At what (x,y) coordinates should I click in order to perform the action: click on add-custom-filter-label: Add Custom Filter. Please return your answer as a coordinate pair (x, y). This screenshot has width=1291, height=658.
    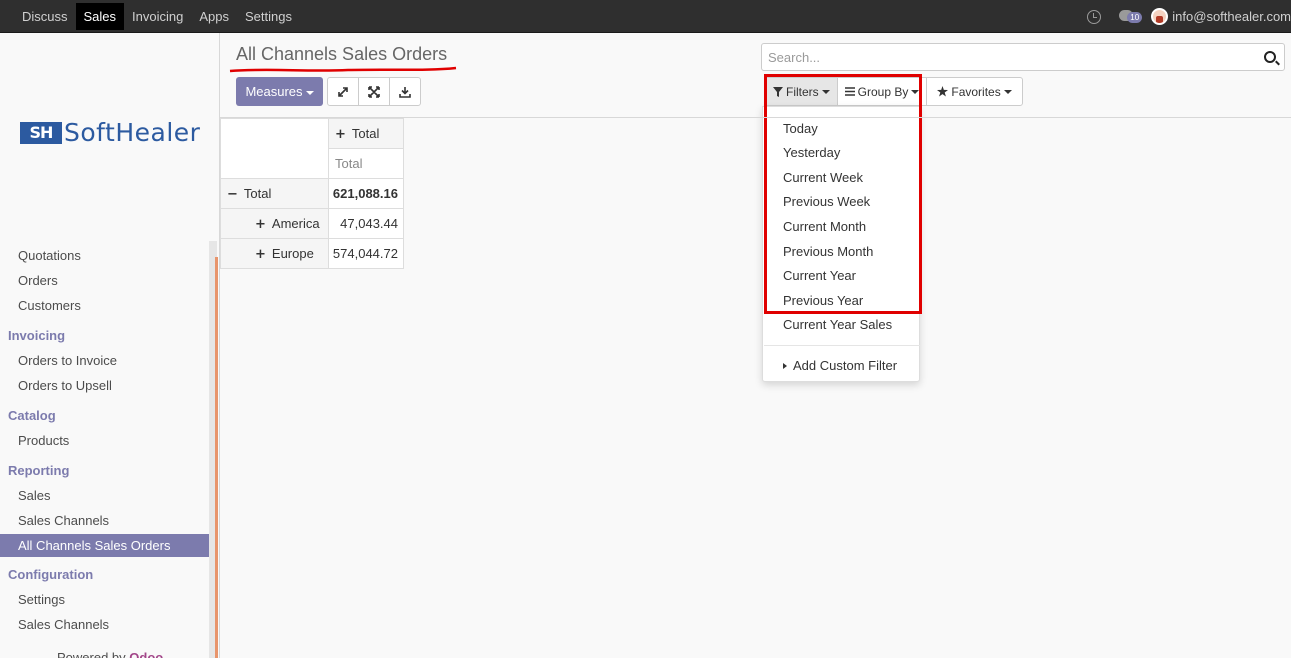
    Looking at the image, I should click on (845, 365).